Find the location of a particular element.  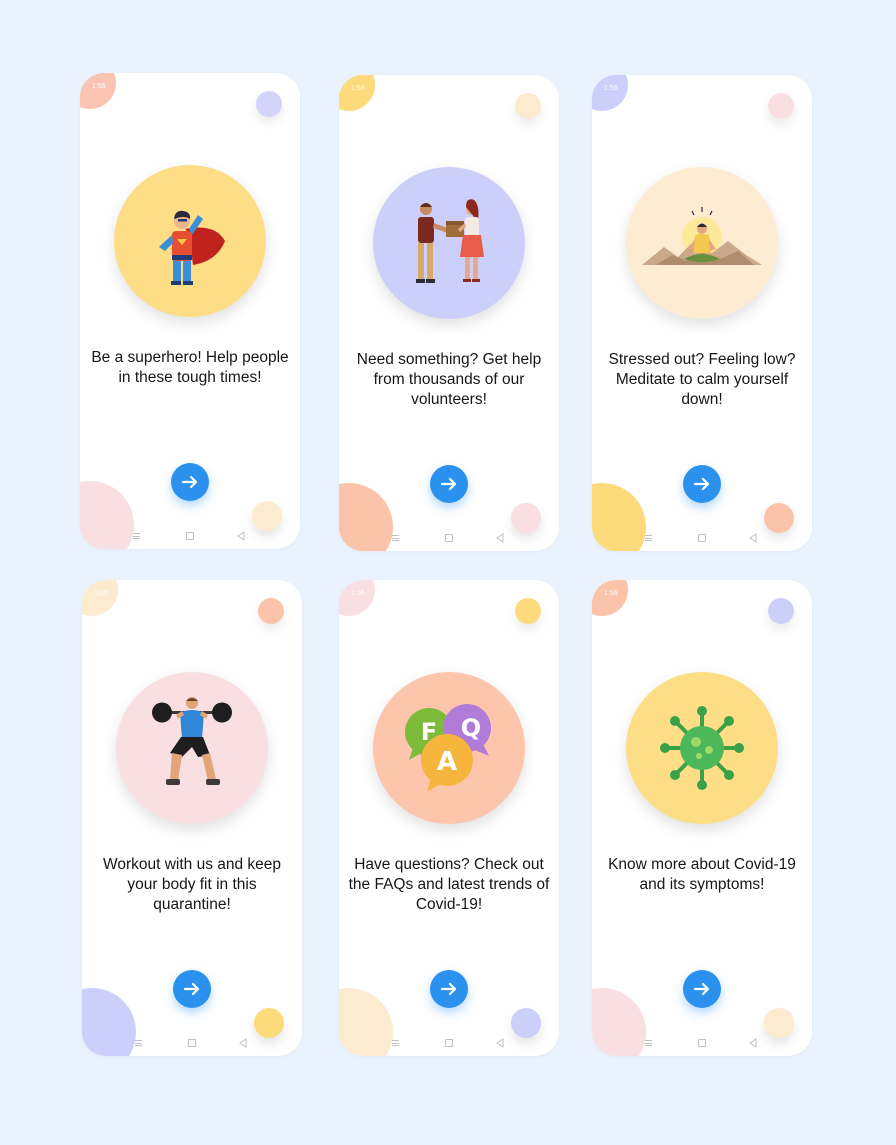

volunteers-icon is located at coordinates (450, 241).